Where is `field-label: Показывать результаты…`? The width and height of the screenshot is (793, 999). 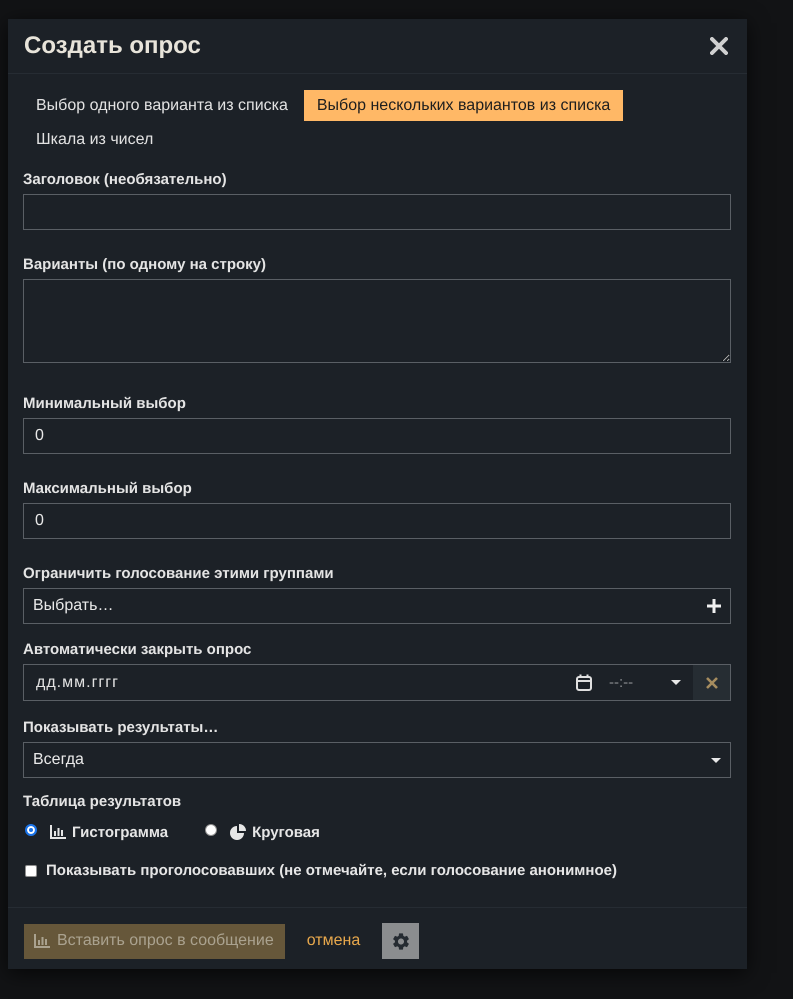 field-label: Показывать результаты… is located at coordinates (120, 728).